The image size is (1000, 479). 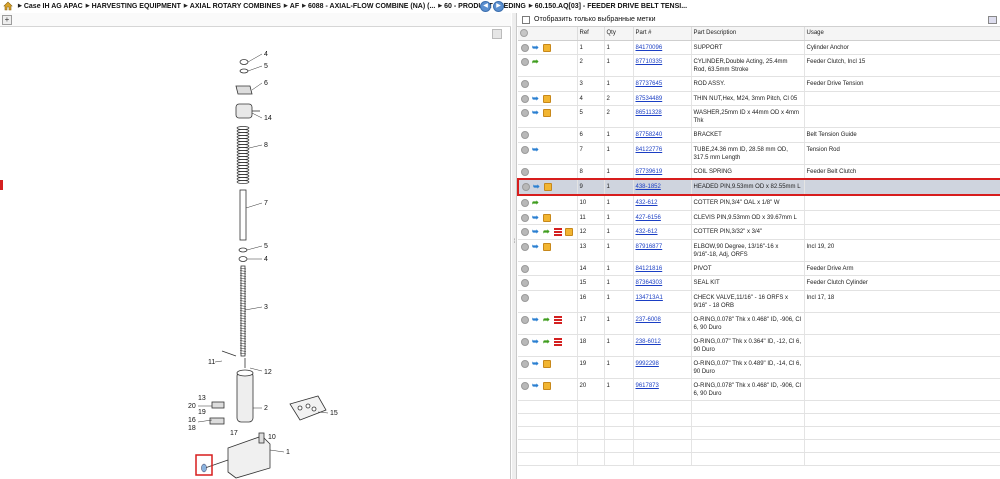 I want to click on back-button: ◀, so click(x=485, y=6).